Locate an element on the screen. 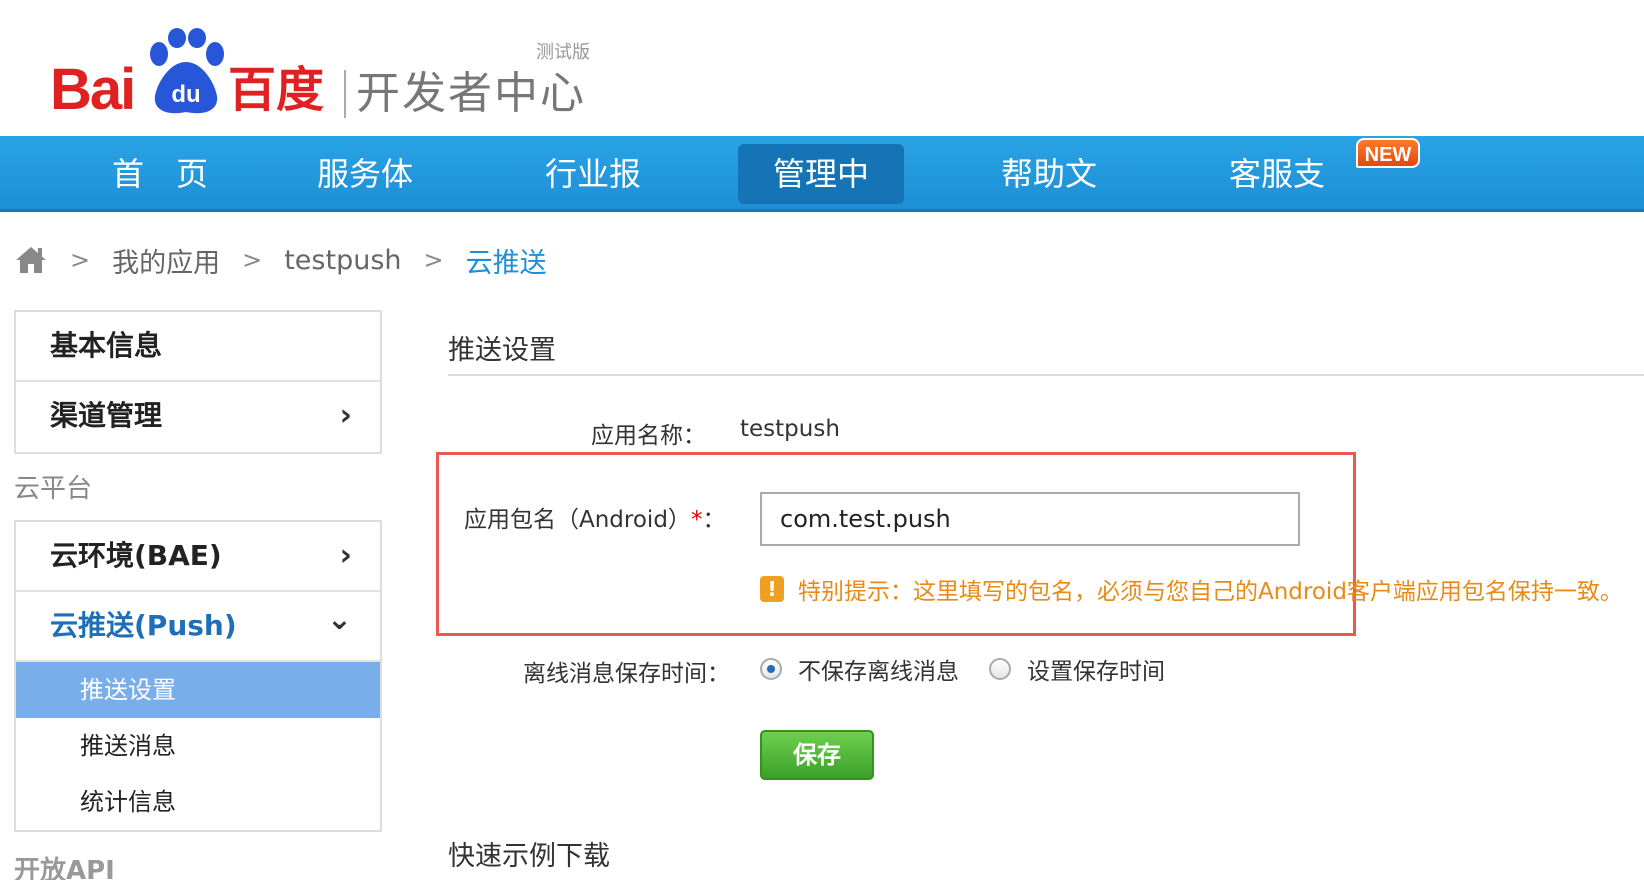  chevron-down-icon: ⌄ is located at coordinates (339, 619).